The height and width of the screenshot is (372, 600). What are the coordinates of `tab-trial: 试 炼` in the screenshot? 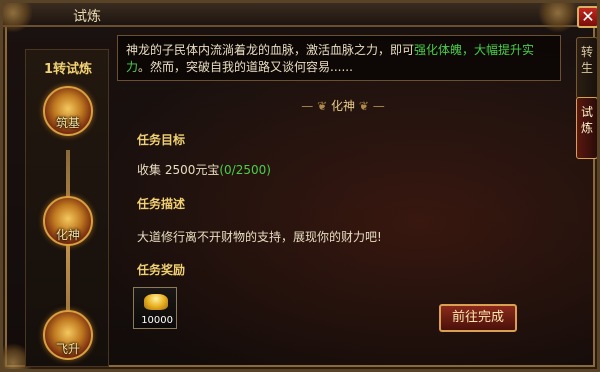 It's located at (586, 128).